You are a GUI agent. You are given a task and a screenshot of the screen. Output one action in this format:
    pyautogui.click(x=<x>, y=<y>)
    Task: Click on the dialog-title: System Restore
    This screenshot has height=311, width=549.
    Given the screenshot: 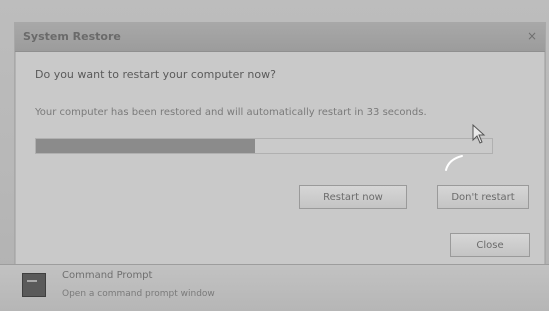 What is the action you would take?
    pyautogui.click(x=72, y=36)
    